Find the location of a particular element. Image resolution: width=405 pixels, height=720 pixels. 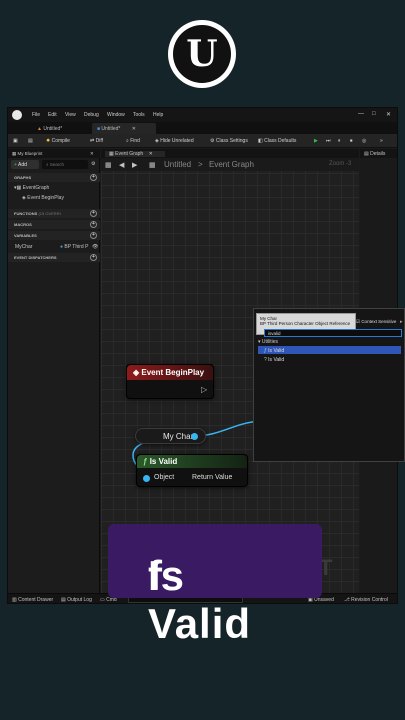

my-blueprint-tab: ▦ My Blueprint is located at coordinates (27, 154).